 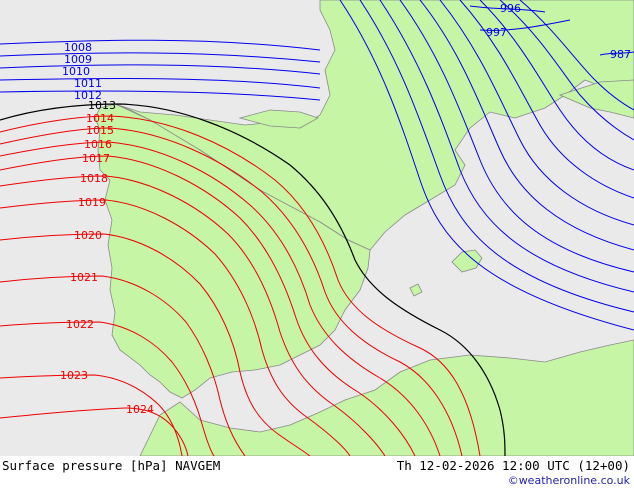 I want to click on isobar-label-1016: 1016, so click(x=98, y=144).